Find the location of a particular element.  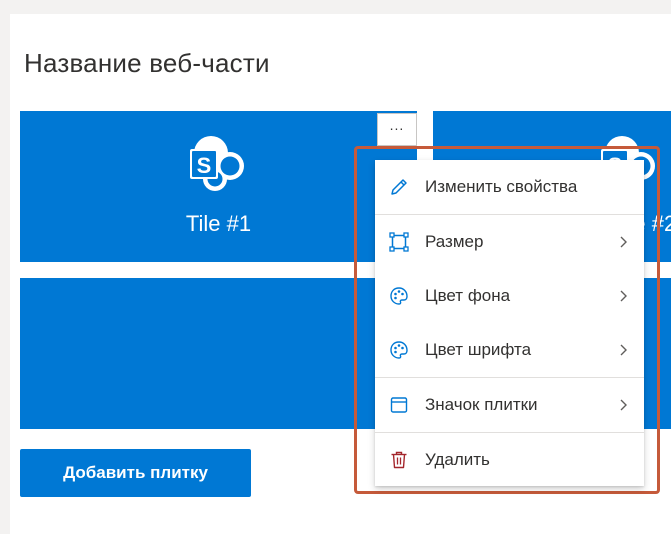

menu-item-label: Цвет фона is located at coordinates (468, 295).